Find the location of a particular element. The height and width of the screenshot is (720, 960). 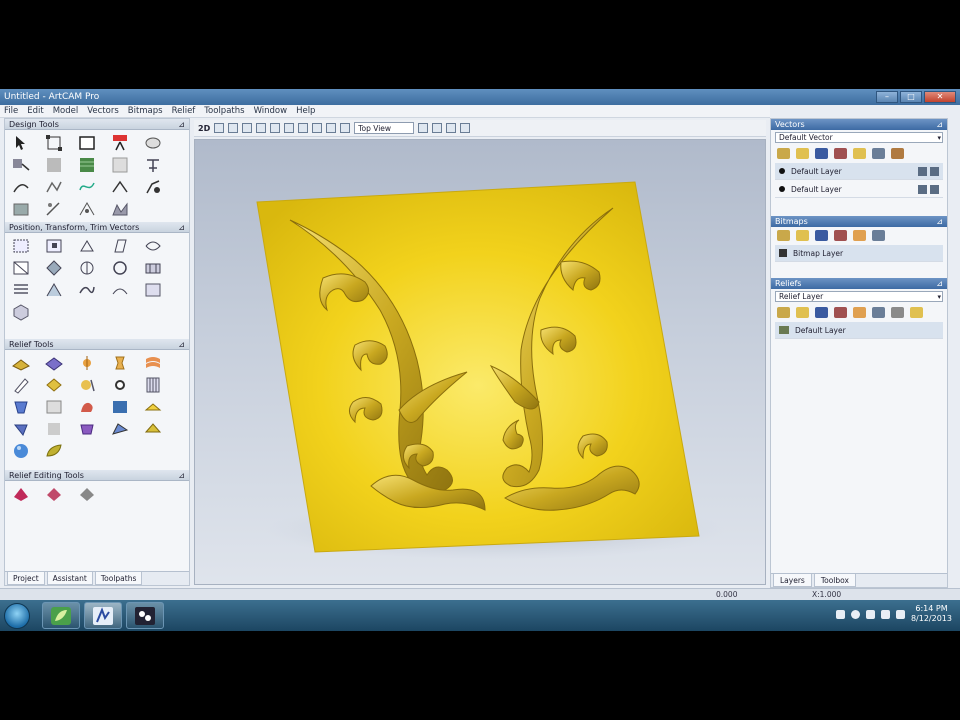

section-header-transform: Position, Transform, Trim Vectors ⊿ is located at coordinates (97, 227).